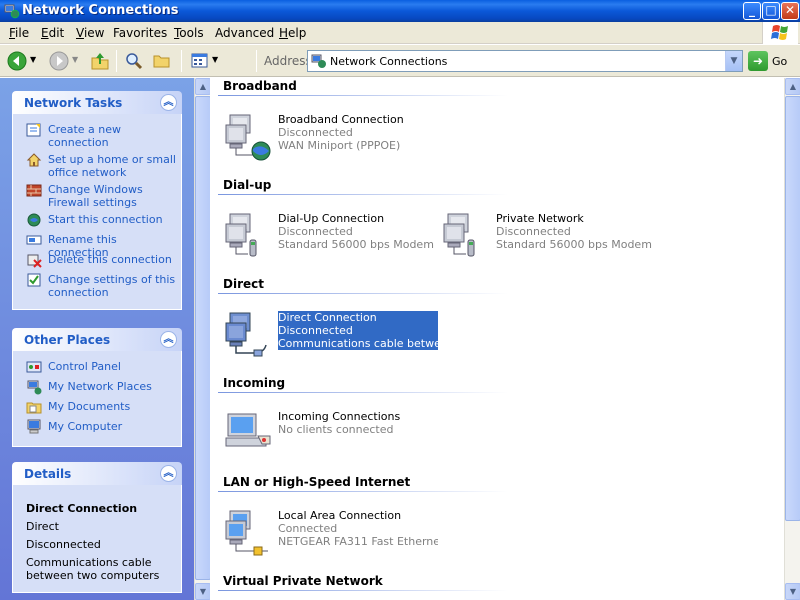 Image resolution: width=800 pixels, height=600 pixels. What do you see at coordinates (113, 286) in the screenshot?
I see `task-label: Change settings of this connection` at bounding box center [113, 286].